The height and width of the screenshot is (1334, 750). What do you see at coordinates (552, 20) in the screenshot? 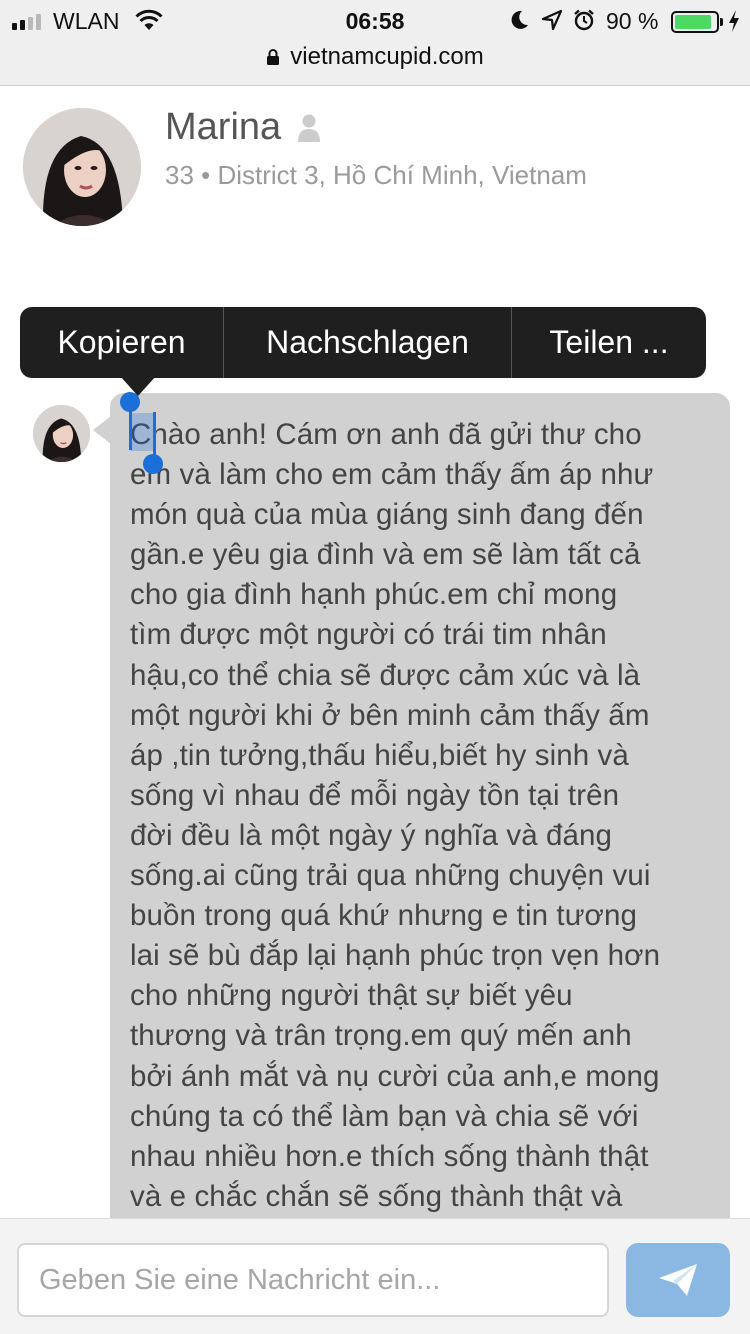
I see `location-arrow-icon` at bounding box center [552, 20].